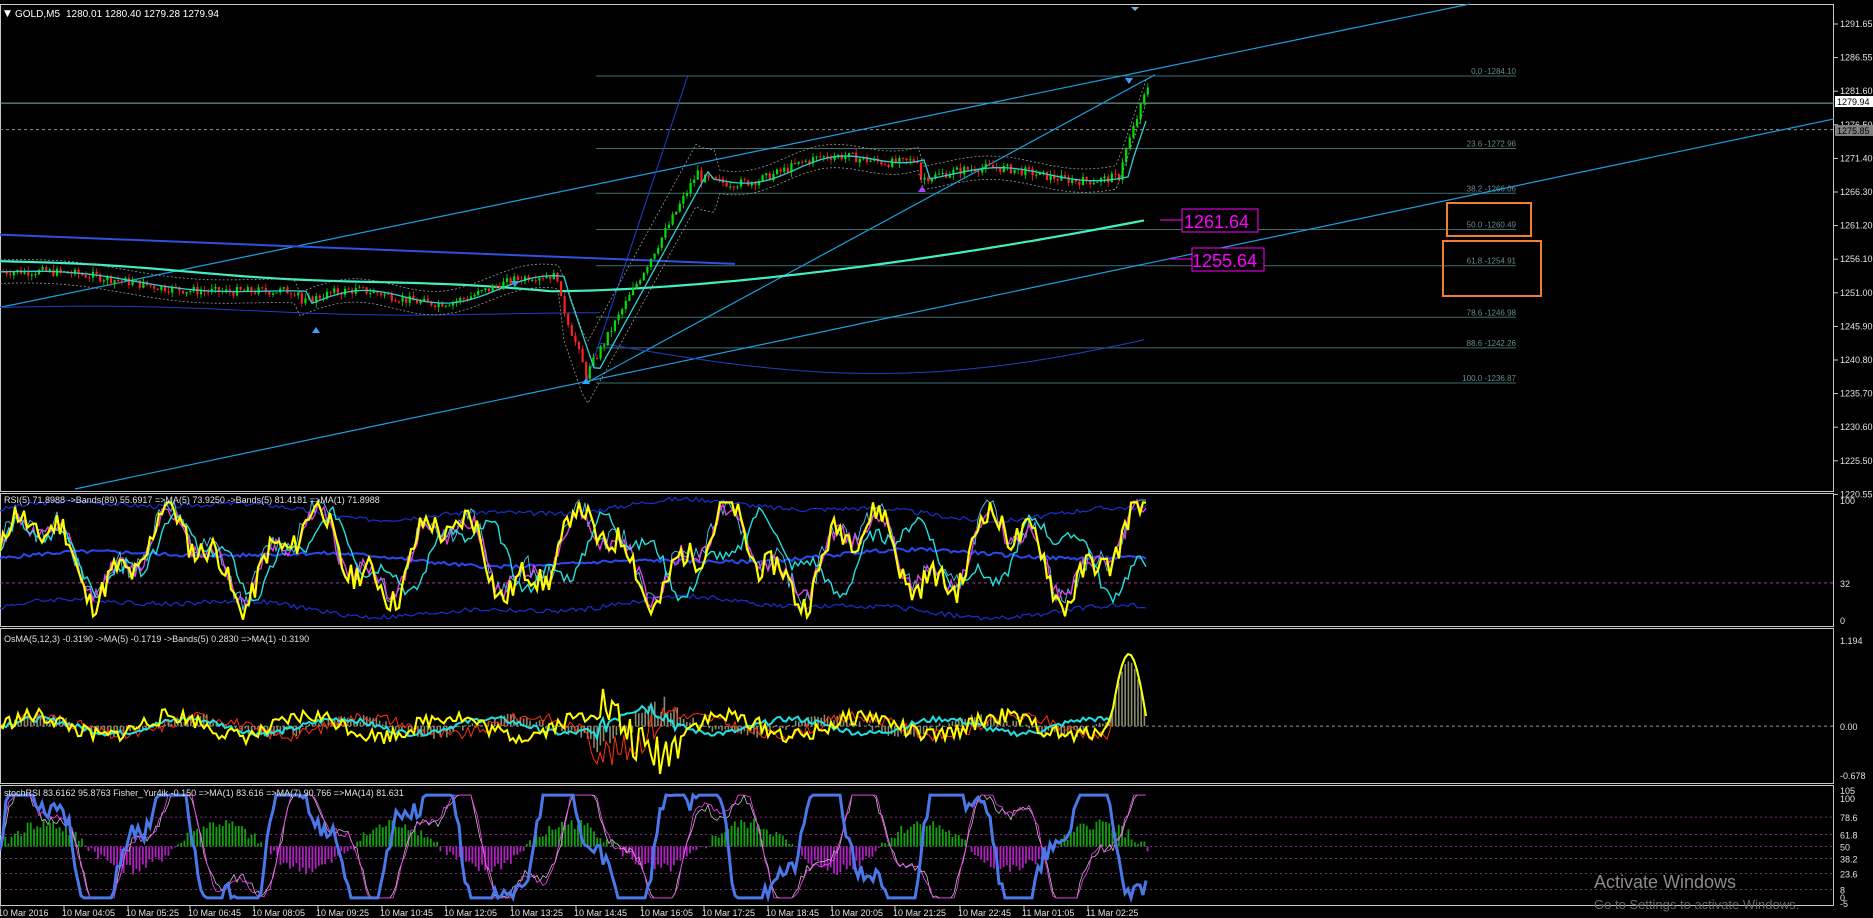  What do you see at coordinates (1845, 848) in the screenshot?
I see `stoch-axis-label: 50` at bounding box center [1845, 848].